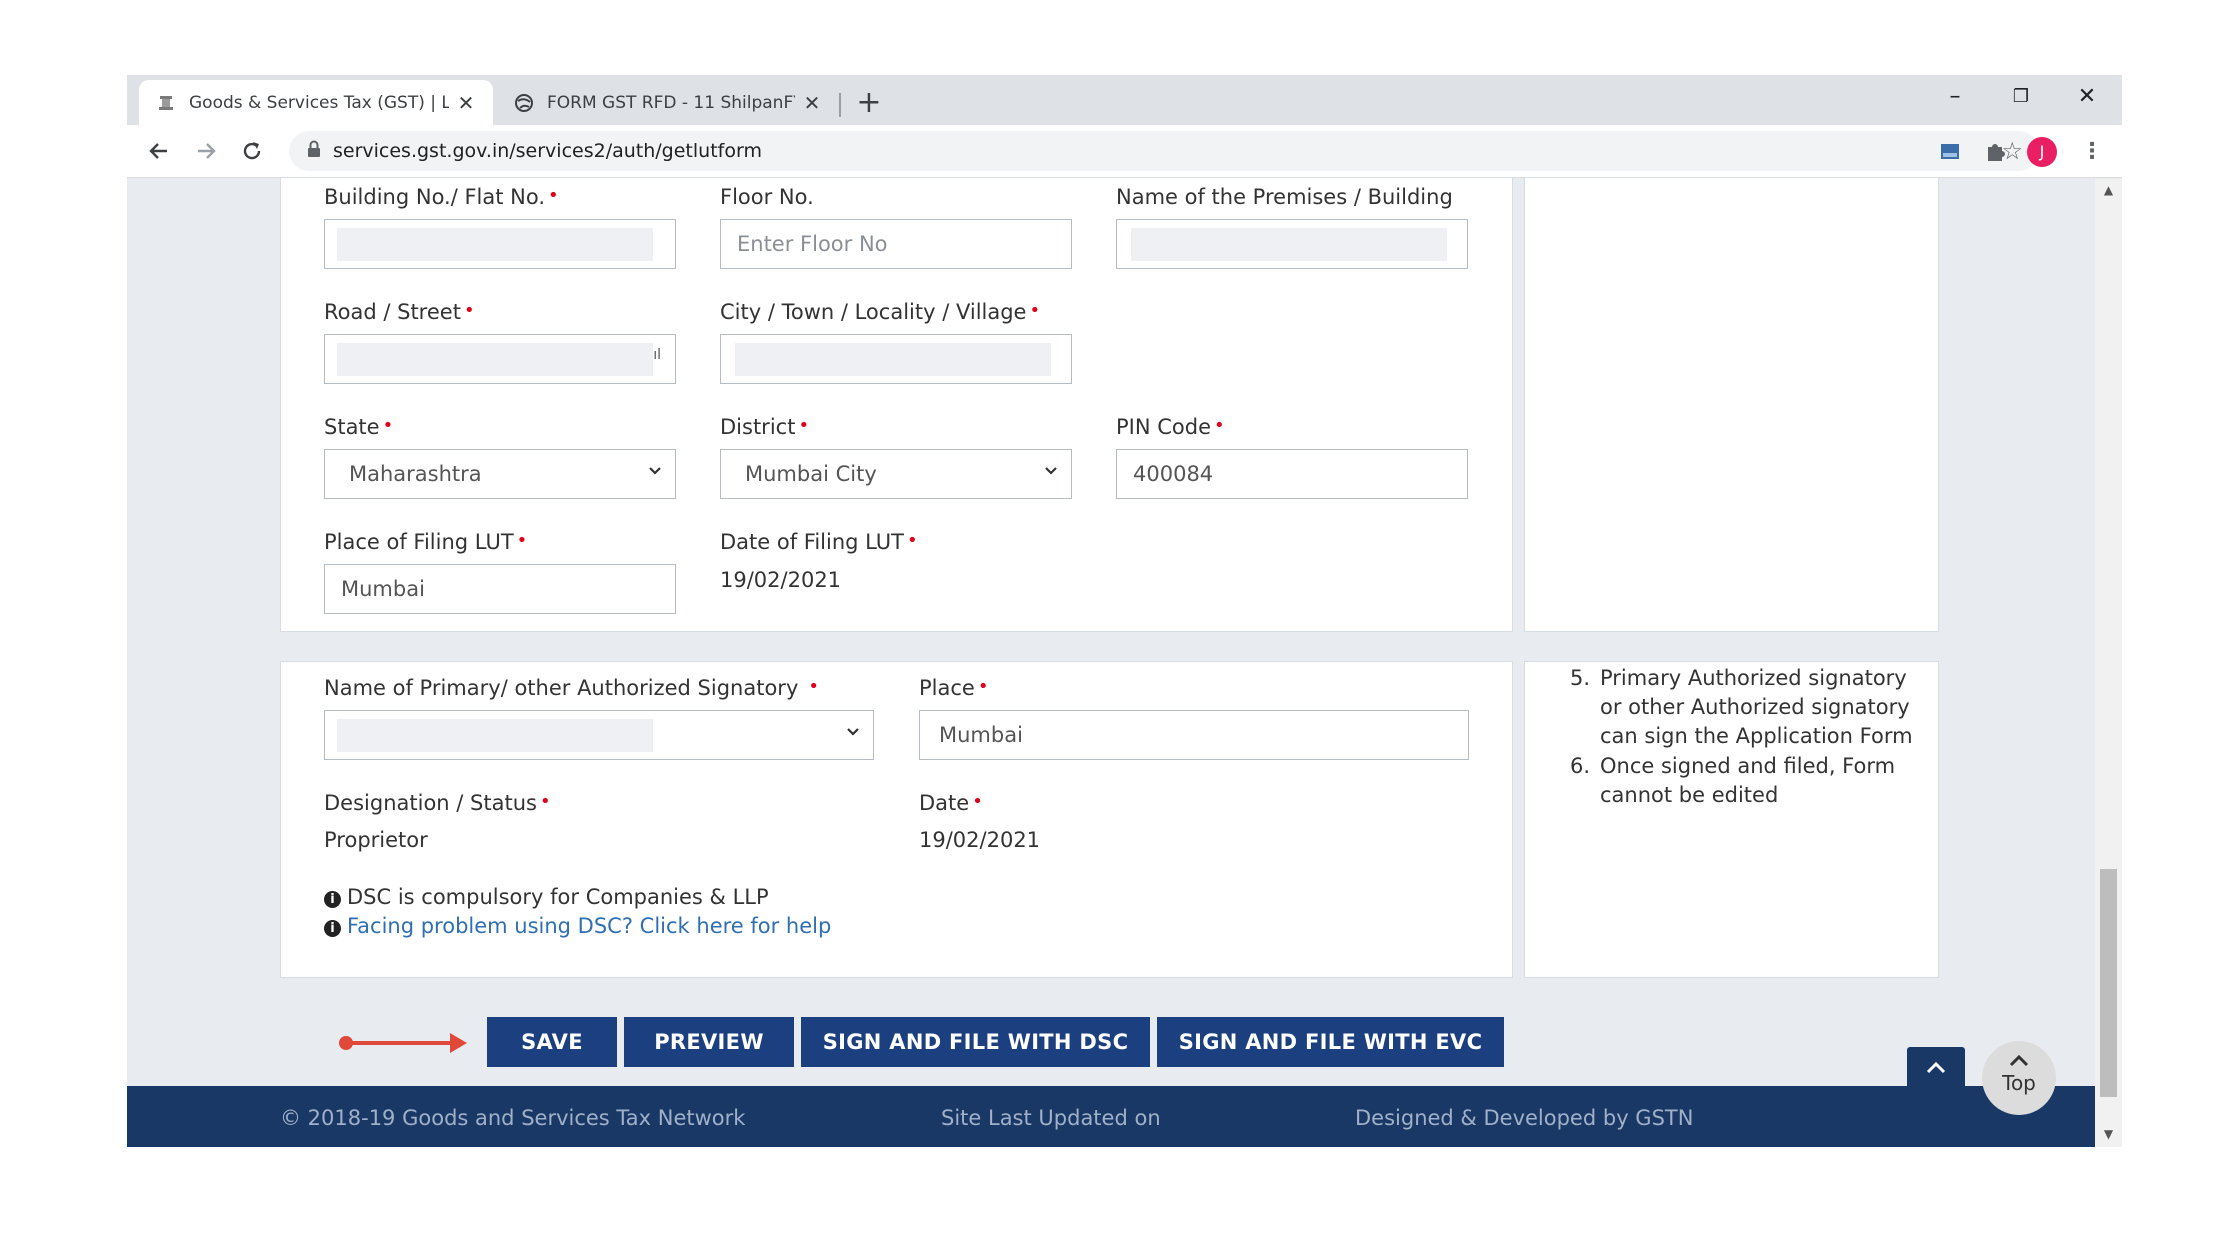  What do you see at coordinates (2108, 190) in the screenshot?
I see `scroll-up-arrow-icon: ▲` at bounding box center [2108, 190].